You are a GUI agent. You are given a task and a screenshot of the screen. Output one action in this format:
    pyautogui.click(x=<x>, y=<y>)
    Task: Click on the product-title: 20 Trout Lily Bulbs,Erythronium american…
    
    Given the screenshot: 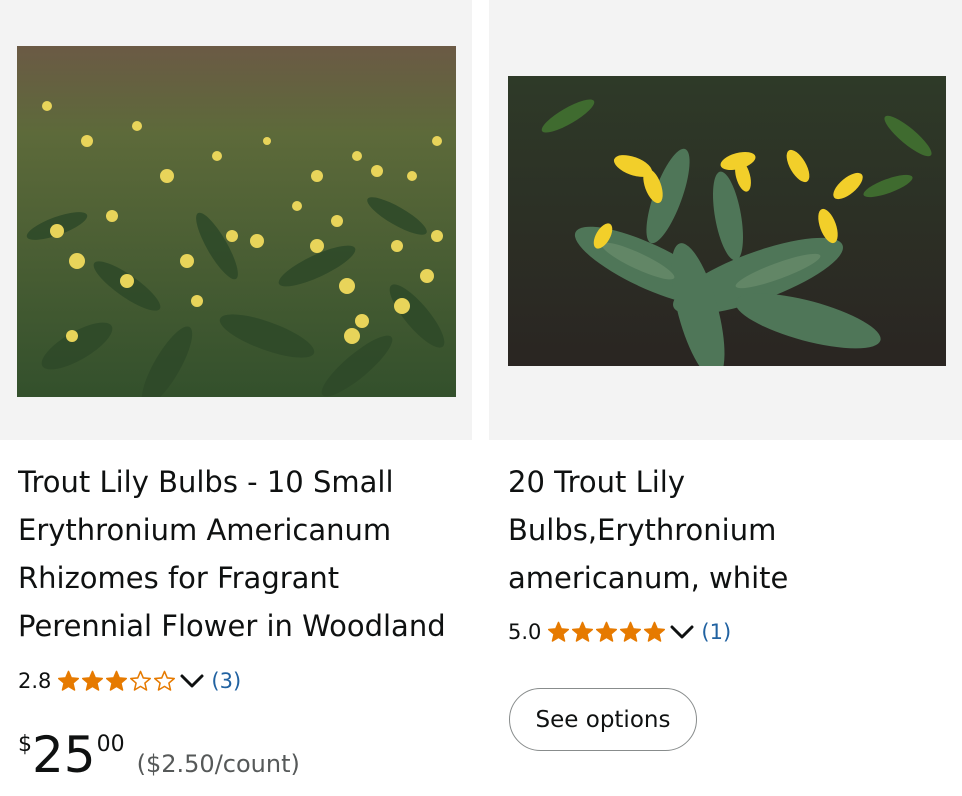 What is the action you would take?
    pyautogui.click(x=725, y=530)
    